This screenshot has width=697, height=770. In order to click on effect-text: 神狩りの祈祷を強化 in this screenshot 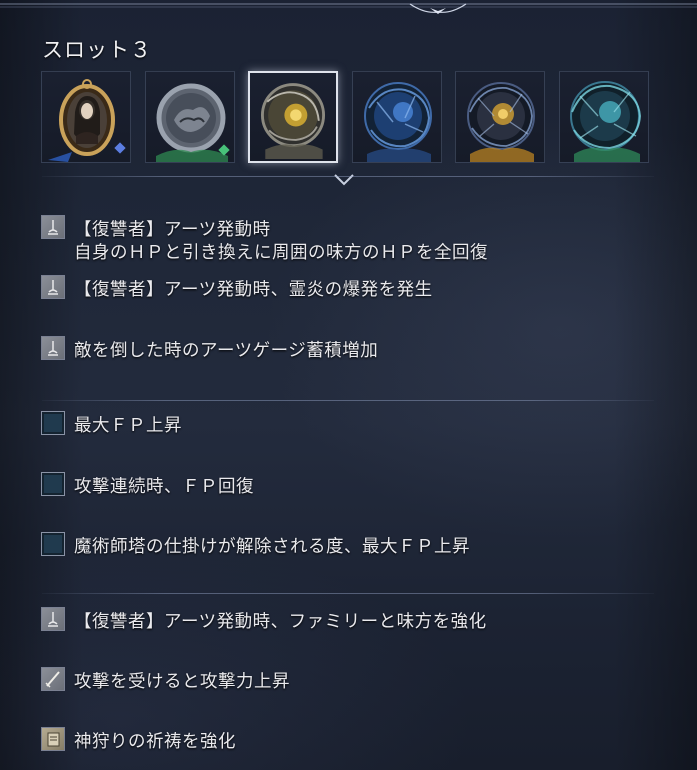, I will do `click(155, 742)`.